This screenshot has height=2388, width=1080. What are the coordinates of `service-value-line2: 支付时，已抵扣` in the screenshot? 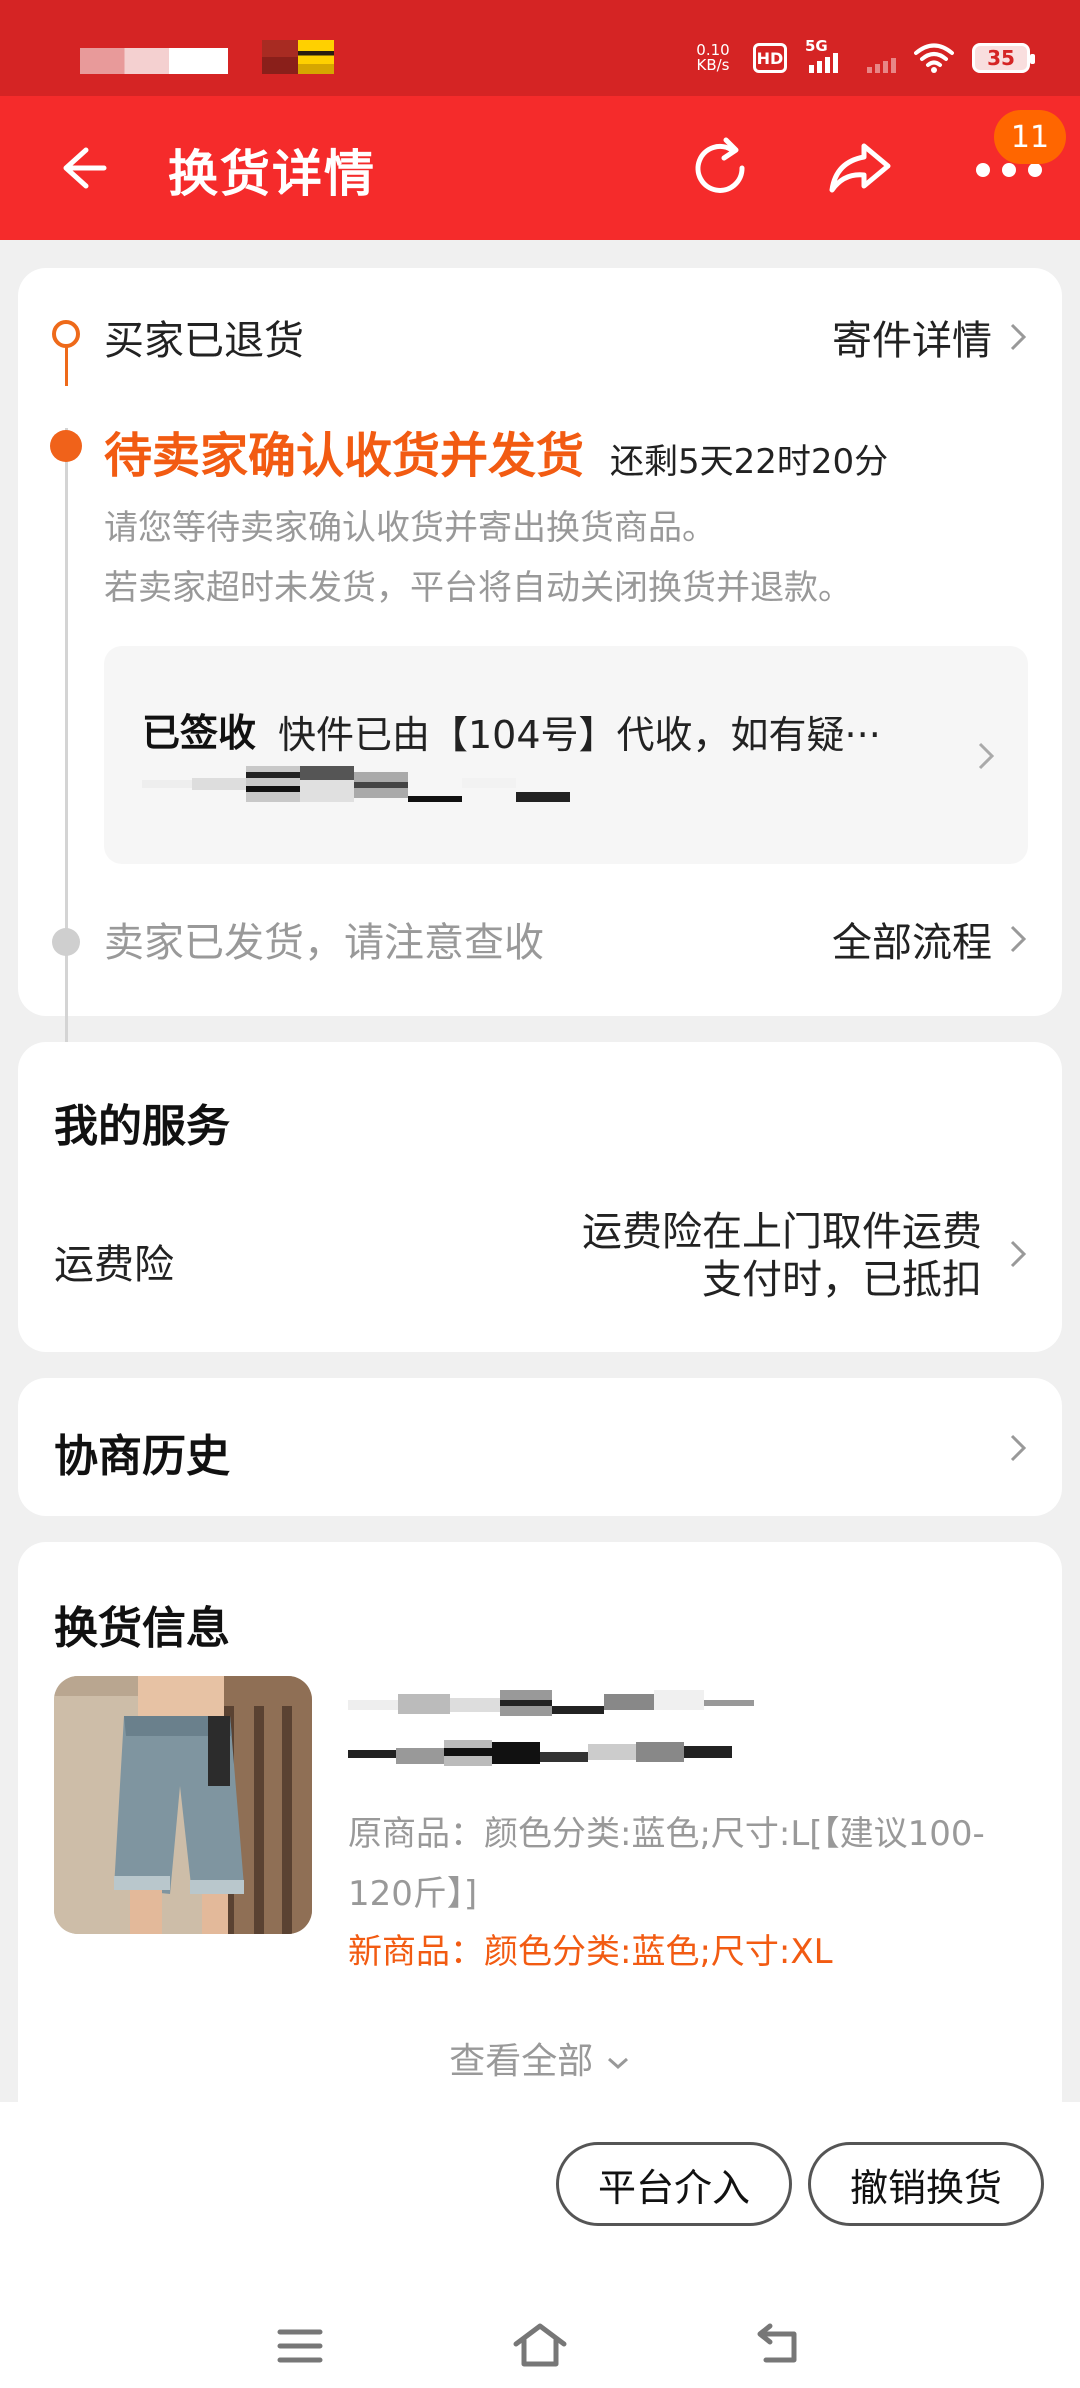 It's located at (842, 1280).